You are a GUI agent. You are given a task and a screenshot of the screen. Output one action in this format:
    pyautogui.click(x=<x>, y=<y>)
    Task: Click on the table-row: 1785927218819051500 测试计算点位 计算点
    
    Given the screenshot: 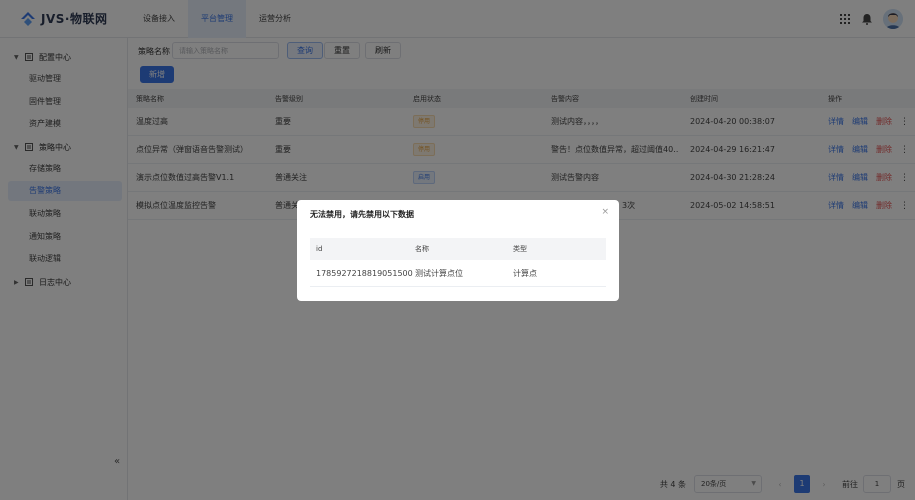 What is the action you would take?
    pyautogui.click(x=458, y=273)
    